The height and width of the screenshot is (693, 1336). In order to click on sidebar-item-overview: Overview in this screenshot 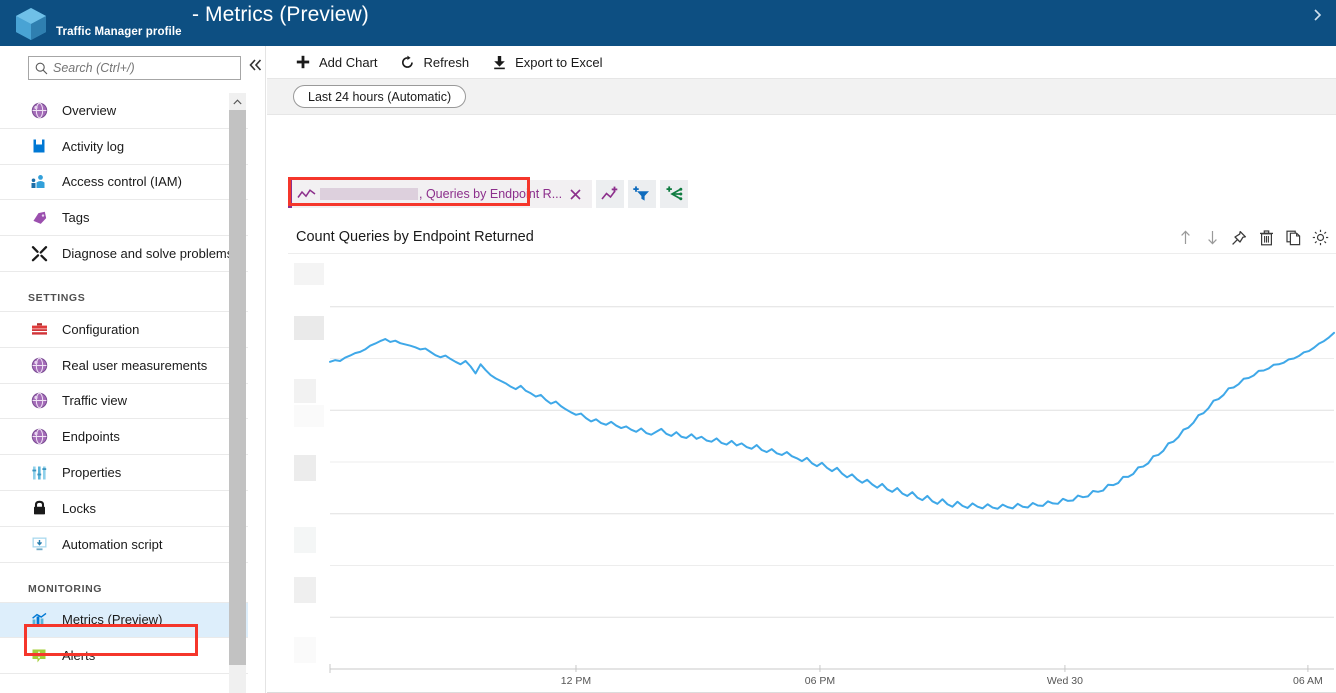, I will do `click(124, 111)`.